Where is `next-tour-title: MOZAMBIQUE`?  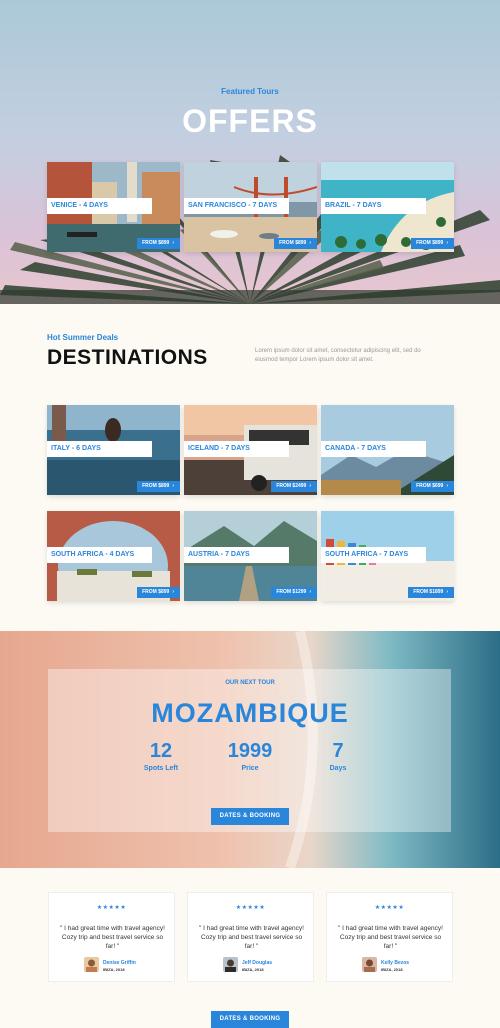
next-tour-title: MOZAMBIQUE is located at coordinates (250, 713).